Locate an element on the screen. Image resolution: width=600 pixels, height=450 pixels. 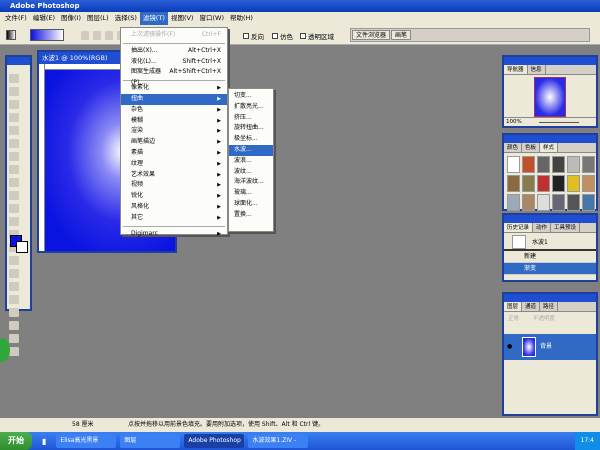
tab-navigator: 导航器 is located at coordinates (516, 69).